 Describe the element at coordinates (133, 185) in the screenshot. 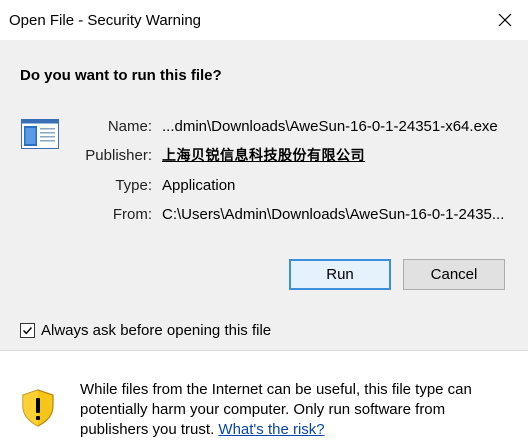

I see `type-label: Type:` at that location.